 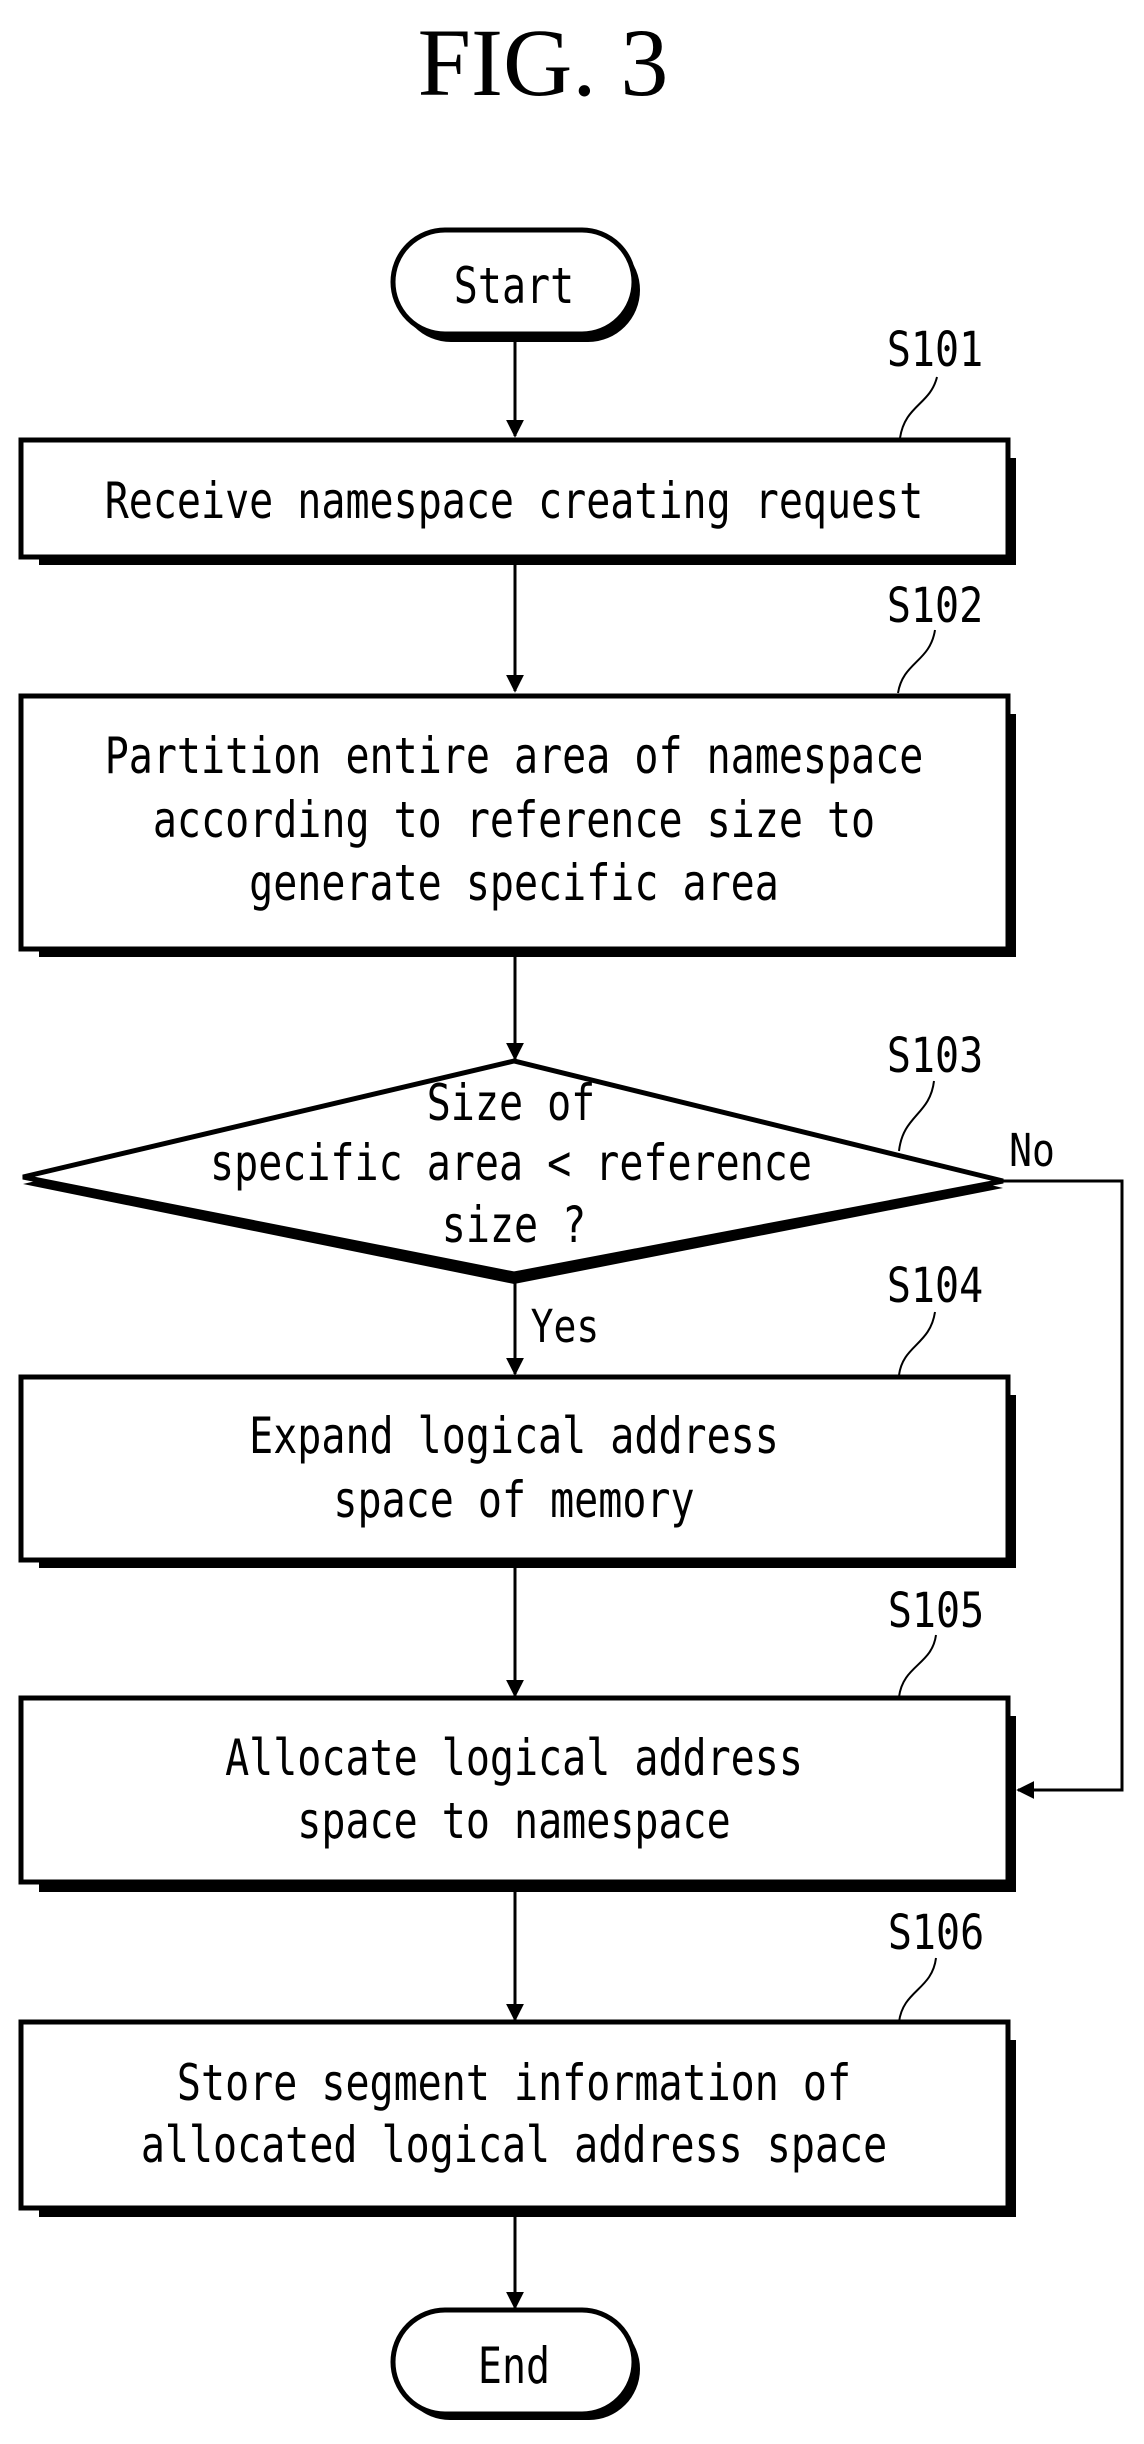 I want to click on leader-s101, so click(x=918, y=407).